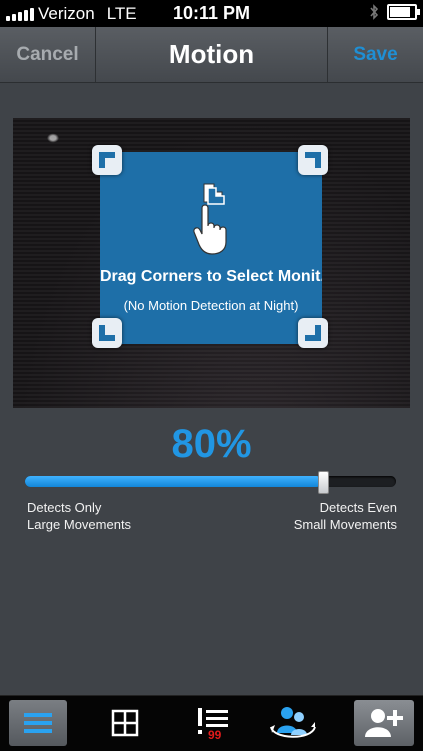 The height and width of the screenshot is (751, 423). I want to click on drag-hand-icon, so click(210, 219).